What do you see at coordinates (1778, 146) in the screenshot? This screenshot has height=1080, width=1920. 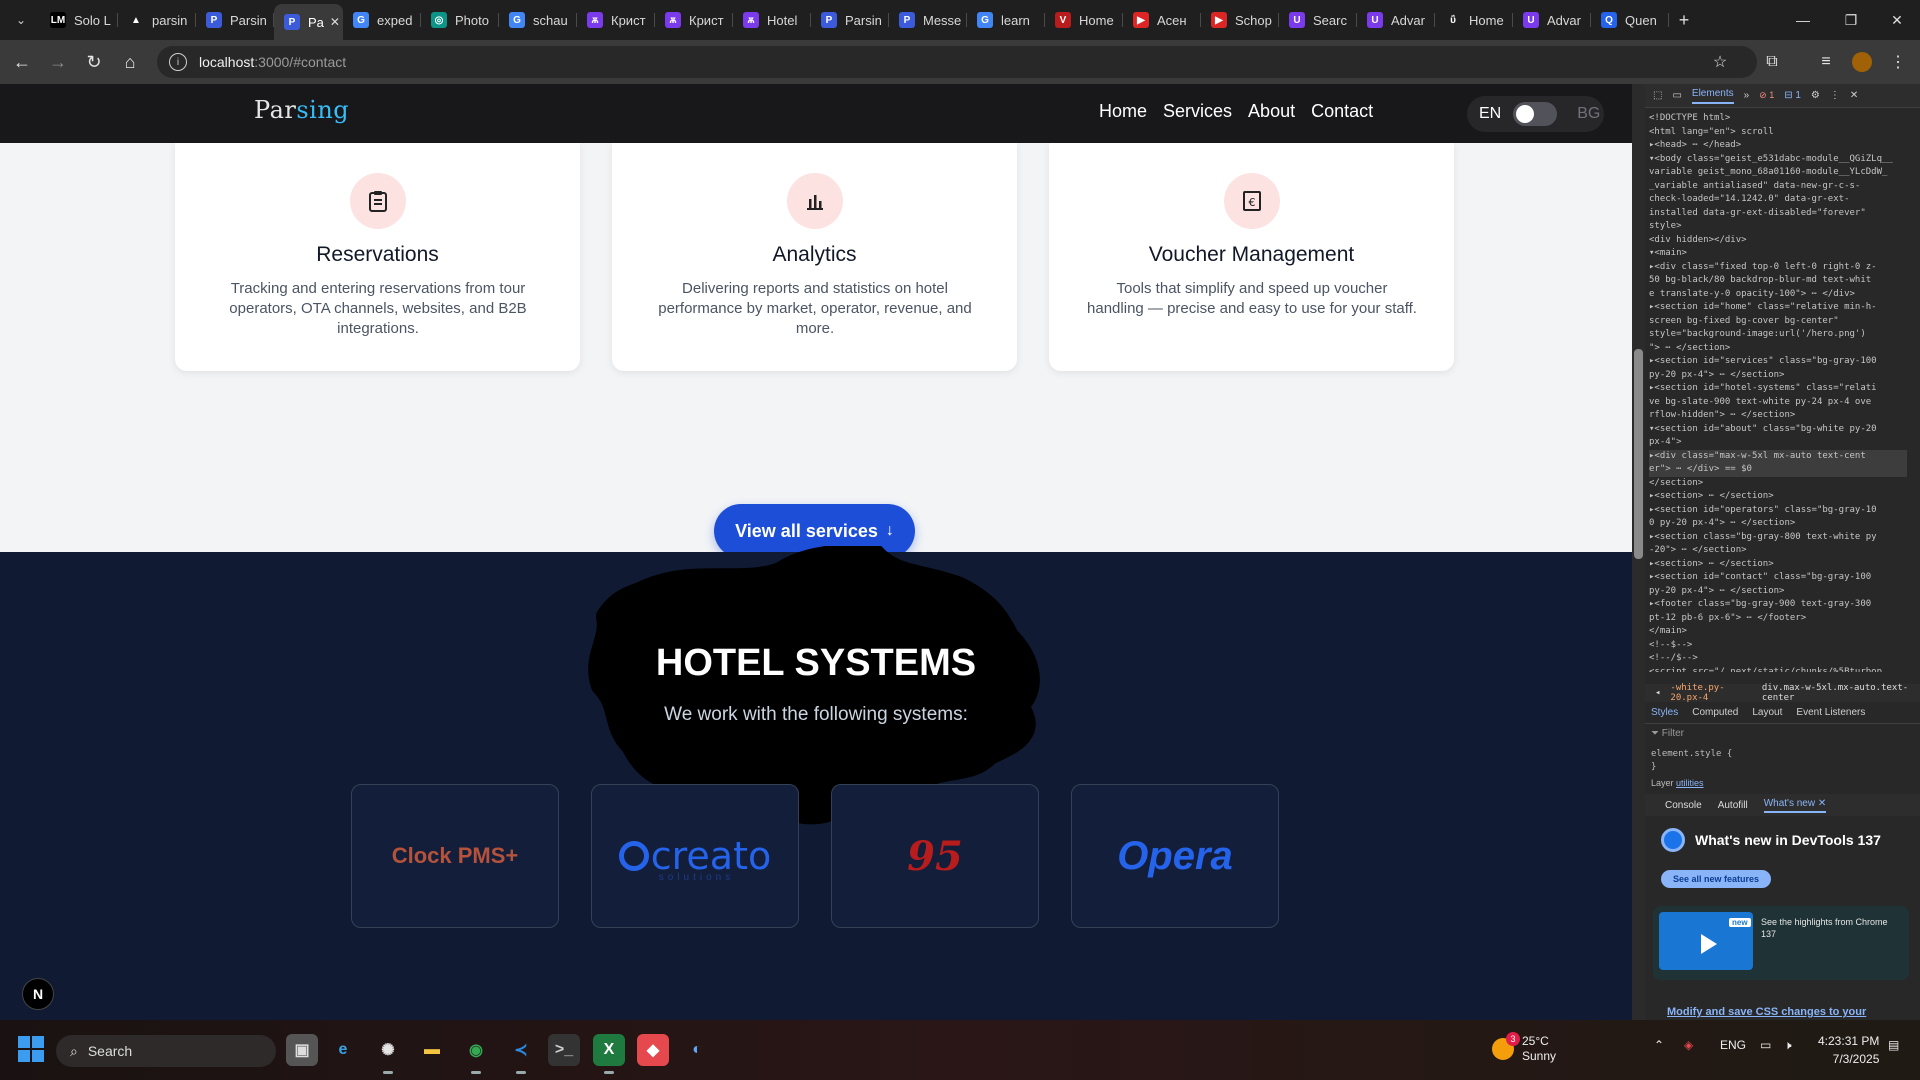 I see `dom-node-line: ▸<head> ⋯ </head>` at bounding box center [1778, 146].